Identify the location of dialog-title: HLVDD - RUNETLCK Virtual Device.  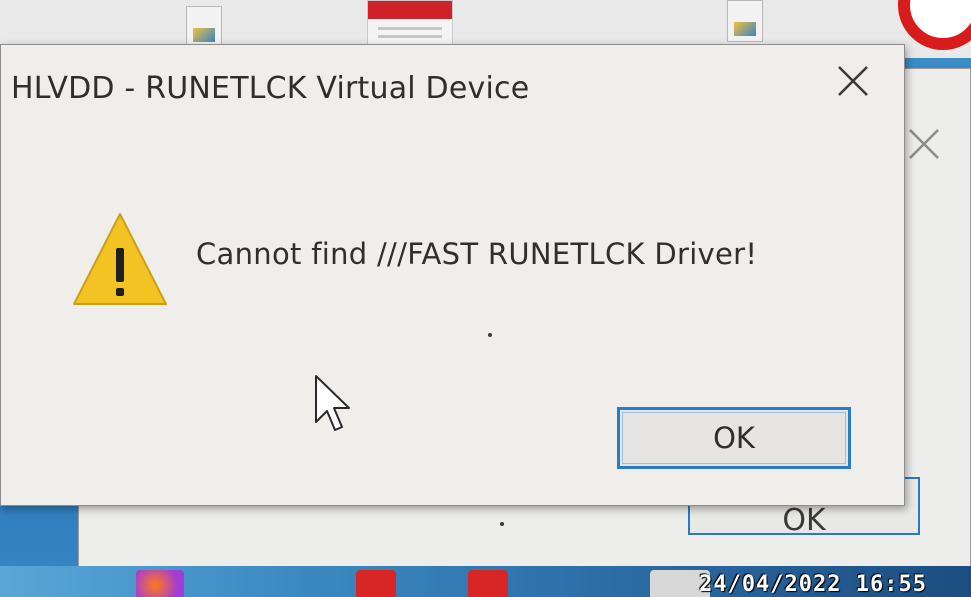
(270, 88).